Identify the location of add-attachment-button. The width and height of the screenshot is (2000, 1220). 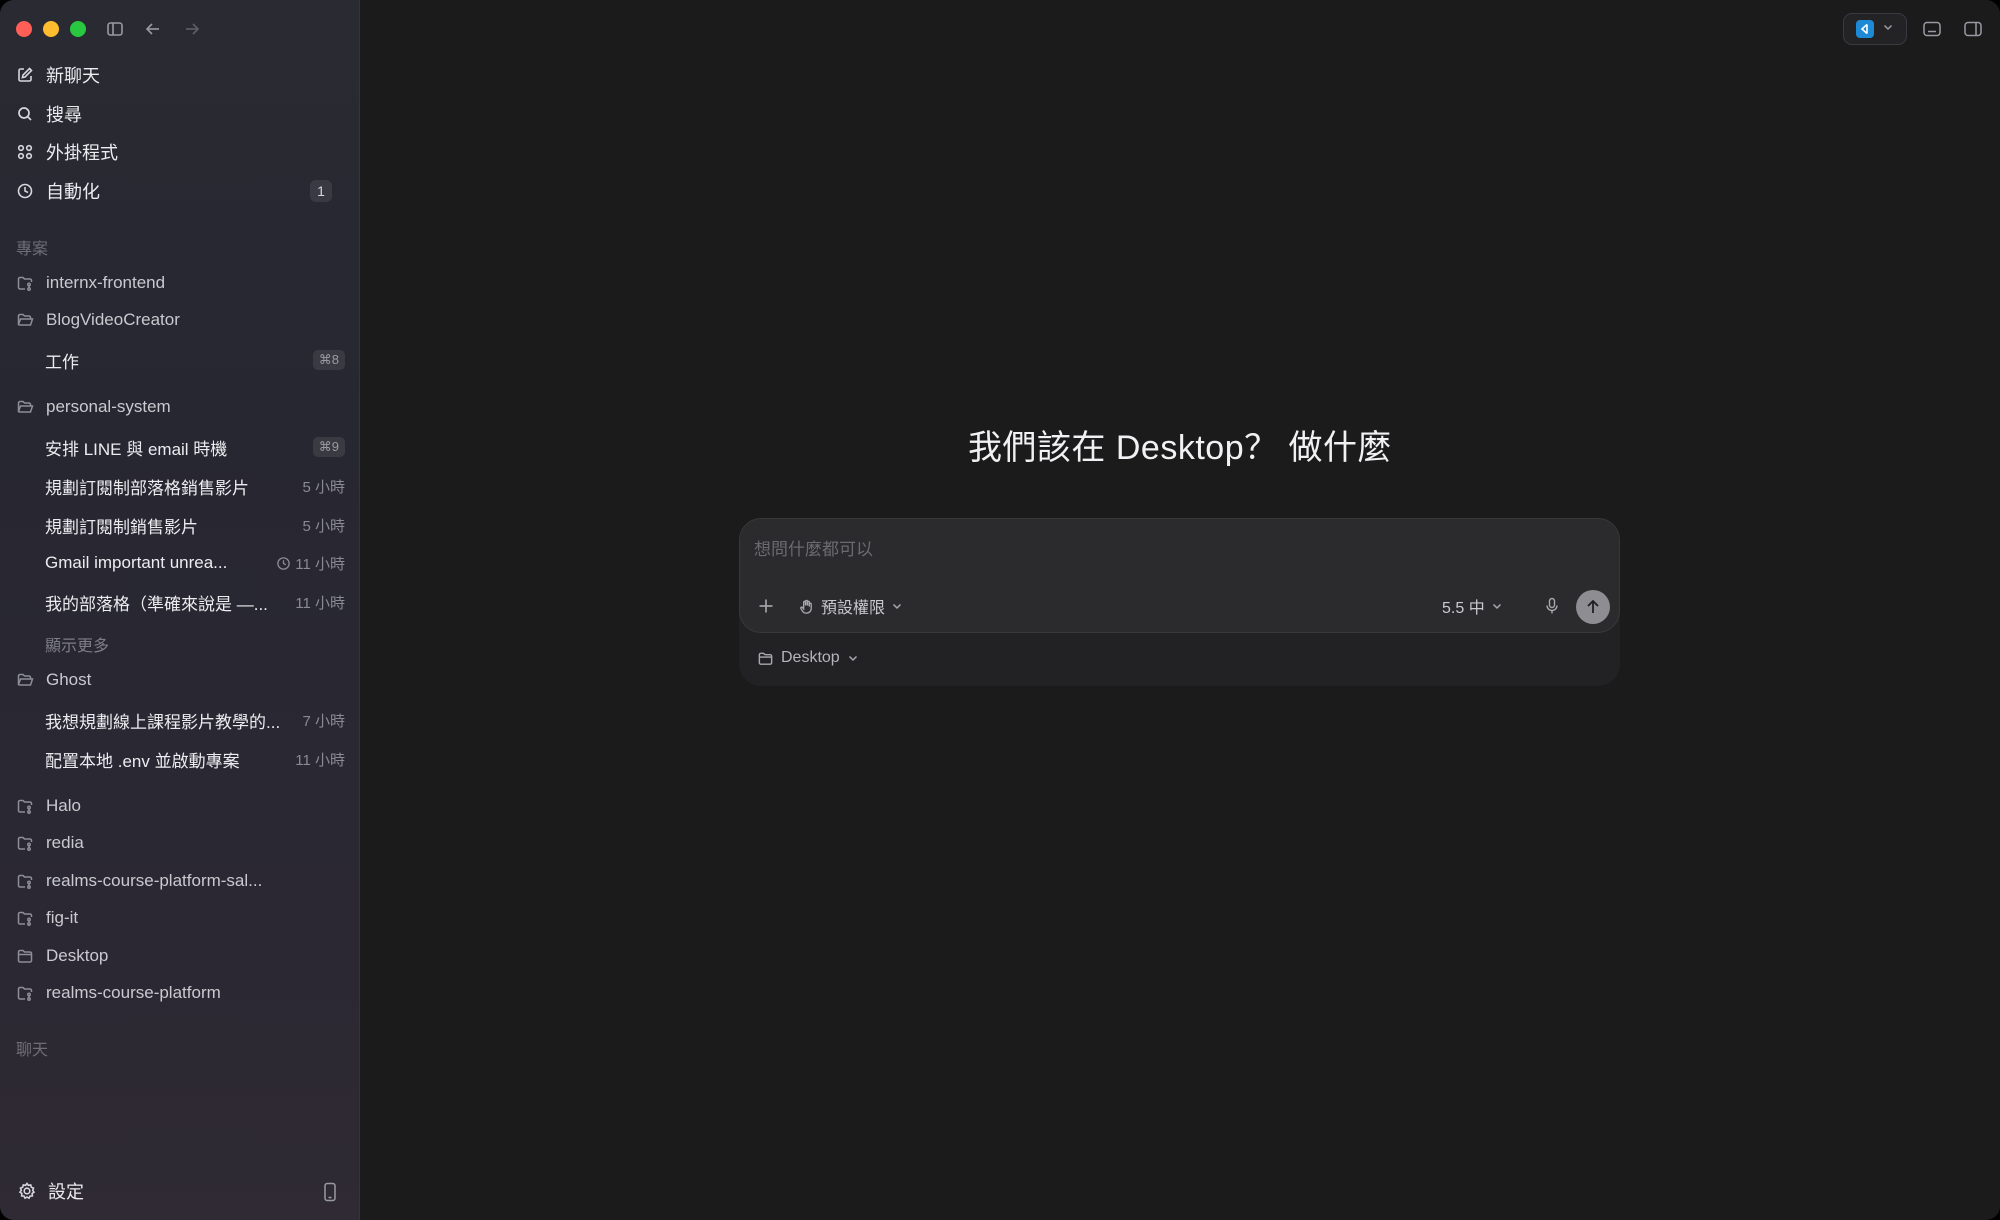
(766, 606).